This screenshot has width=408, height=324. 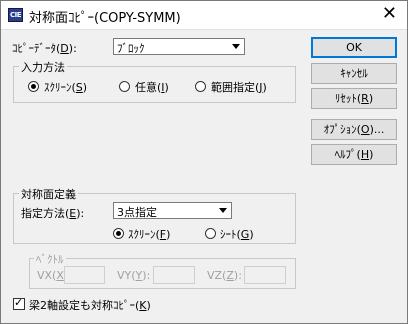 I want to click on symmetry-plane-title: 対称面定義, so click(x=48, y=194).